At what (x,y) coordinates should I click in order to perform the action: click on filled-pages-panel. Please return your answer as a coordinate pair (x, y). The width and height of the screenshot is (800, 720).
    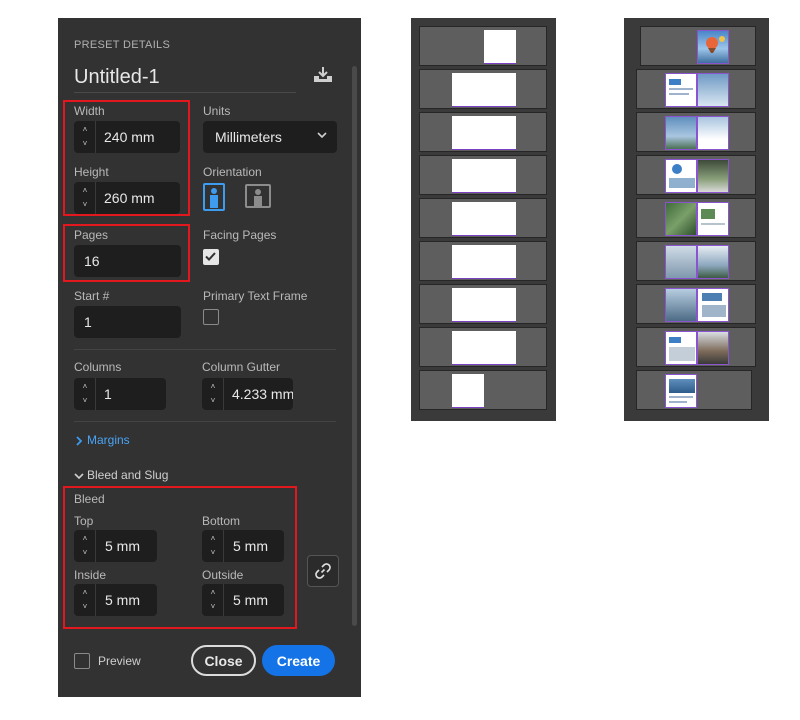
    Looking at the image, I should click on (696, 219).